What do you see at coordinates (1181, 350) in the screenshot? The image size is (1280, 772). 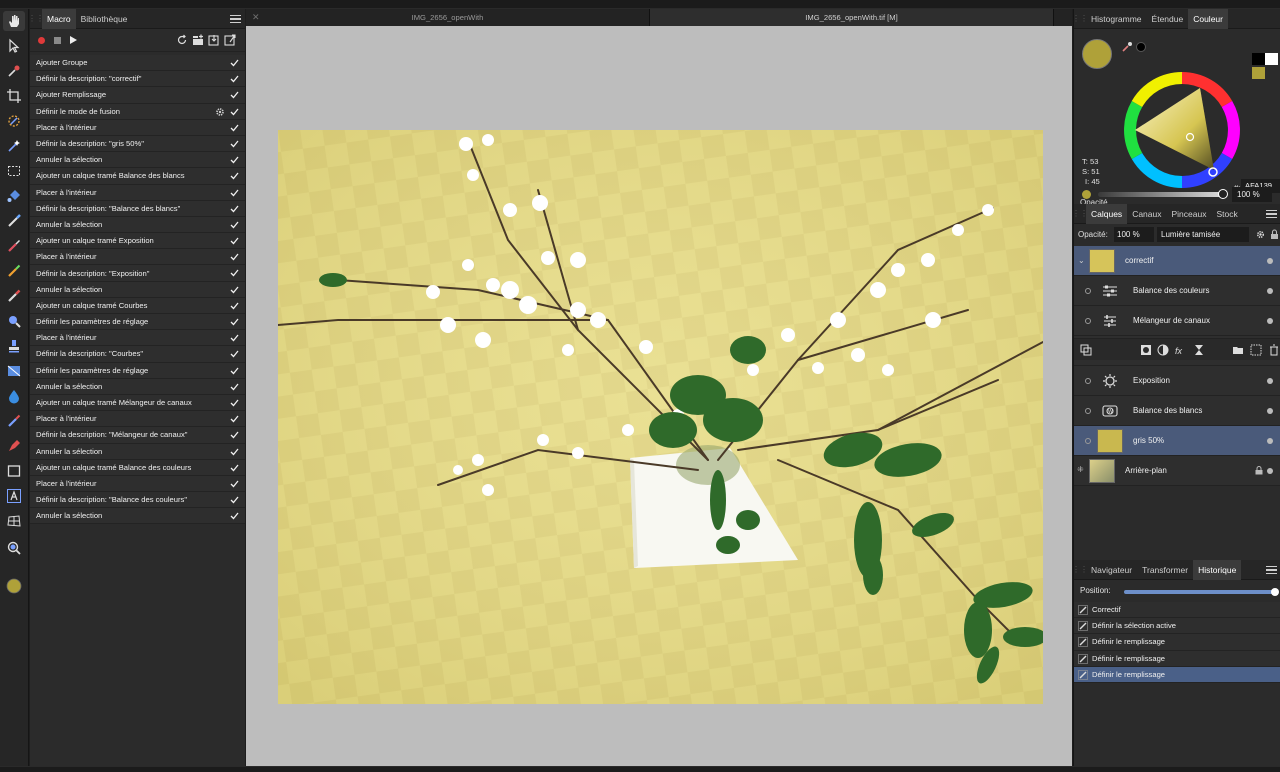 I see `fx-icon: fx` at bounding box center [1181, 350].